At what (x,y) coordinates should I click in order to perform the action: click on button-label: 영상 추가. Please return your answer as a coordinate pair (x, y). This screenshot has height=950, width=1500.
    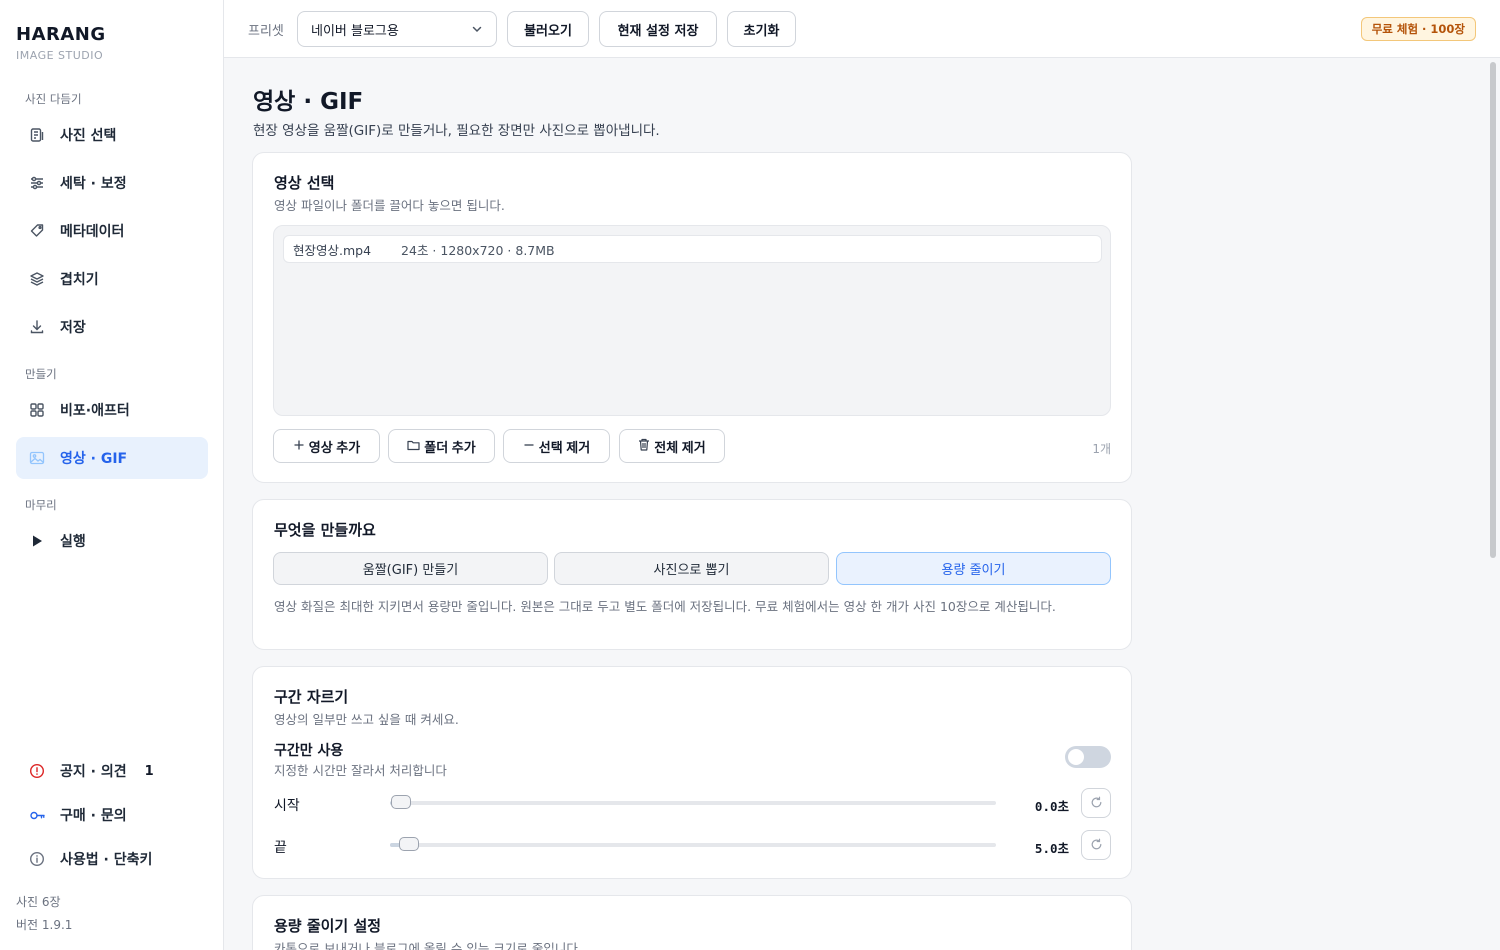
    Looking at the image, I should click on (334, 447).